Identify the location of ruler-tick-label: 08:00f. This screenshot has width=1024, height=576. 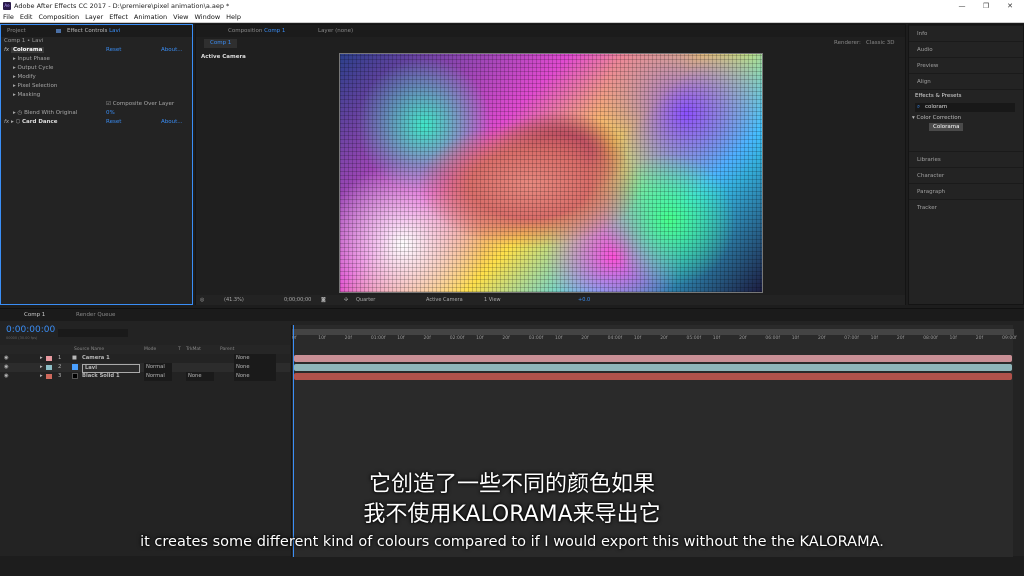
(930, 338).